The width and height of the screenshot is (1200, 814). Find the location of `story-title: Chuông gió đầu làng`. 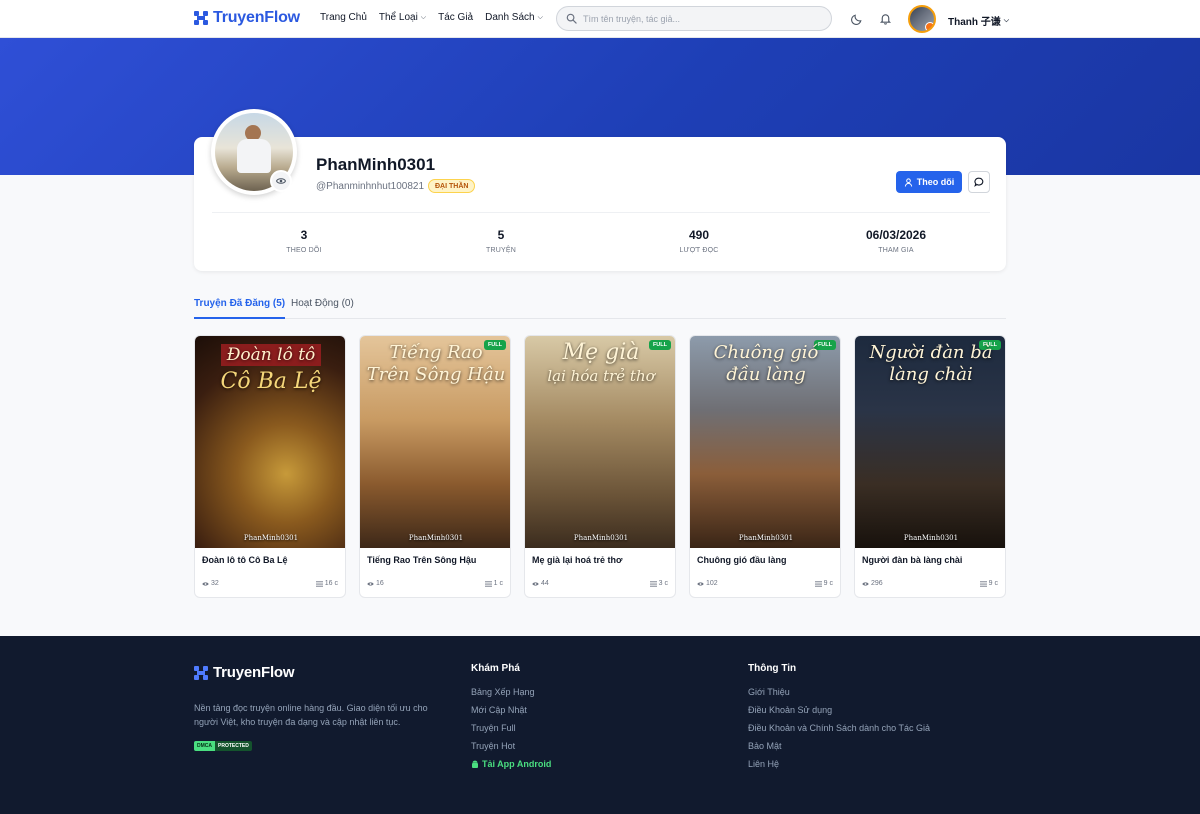

story-title: Chuông gió đầu làng is located at coordinates (742, 560).